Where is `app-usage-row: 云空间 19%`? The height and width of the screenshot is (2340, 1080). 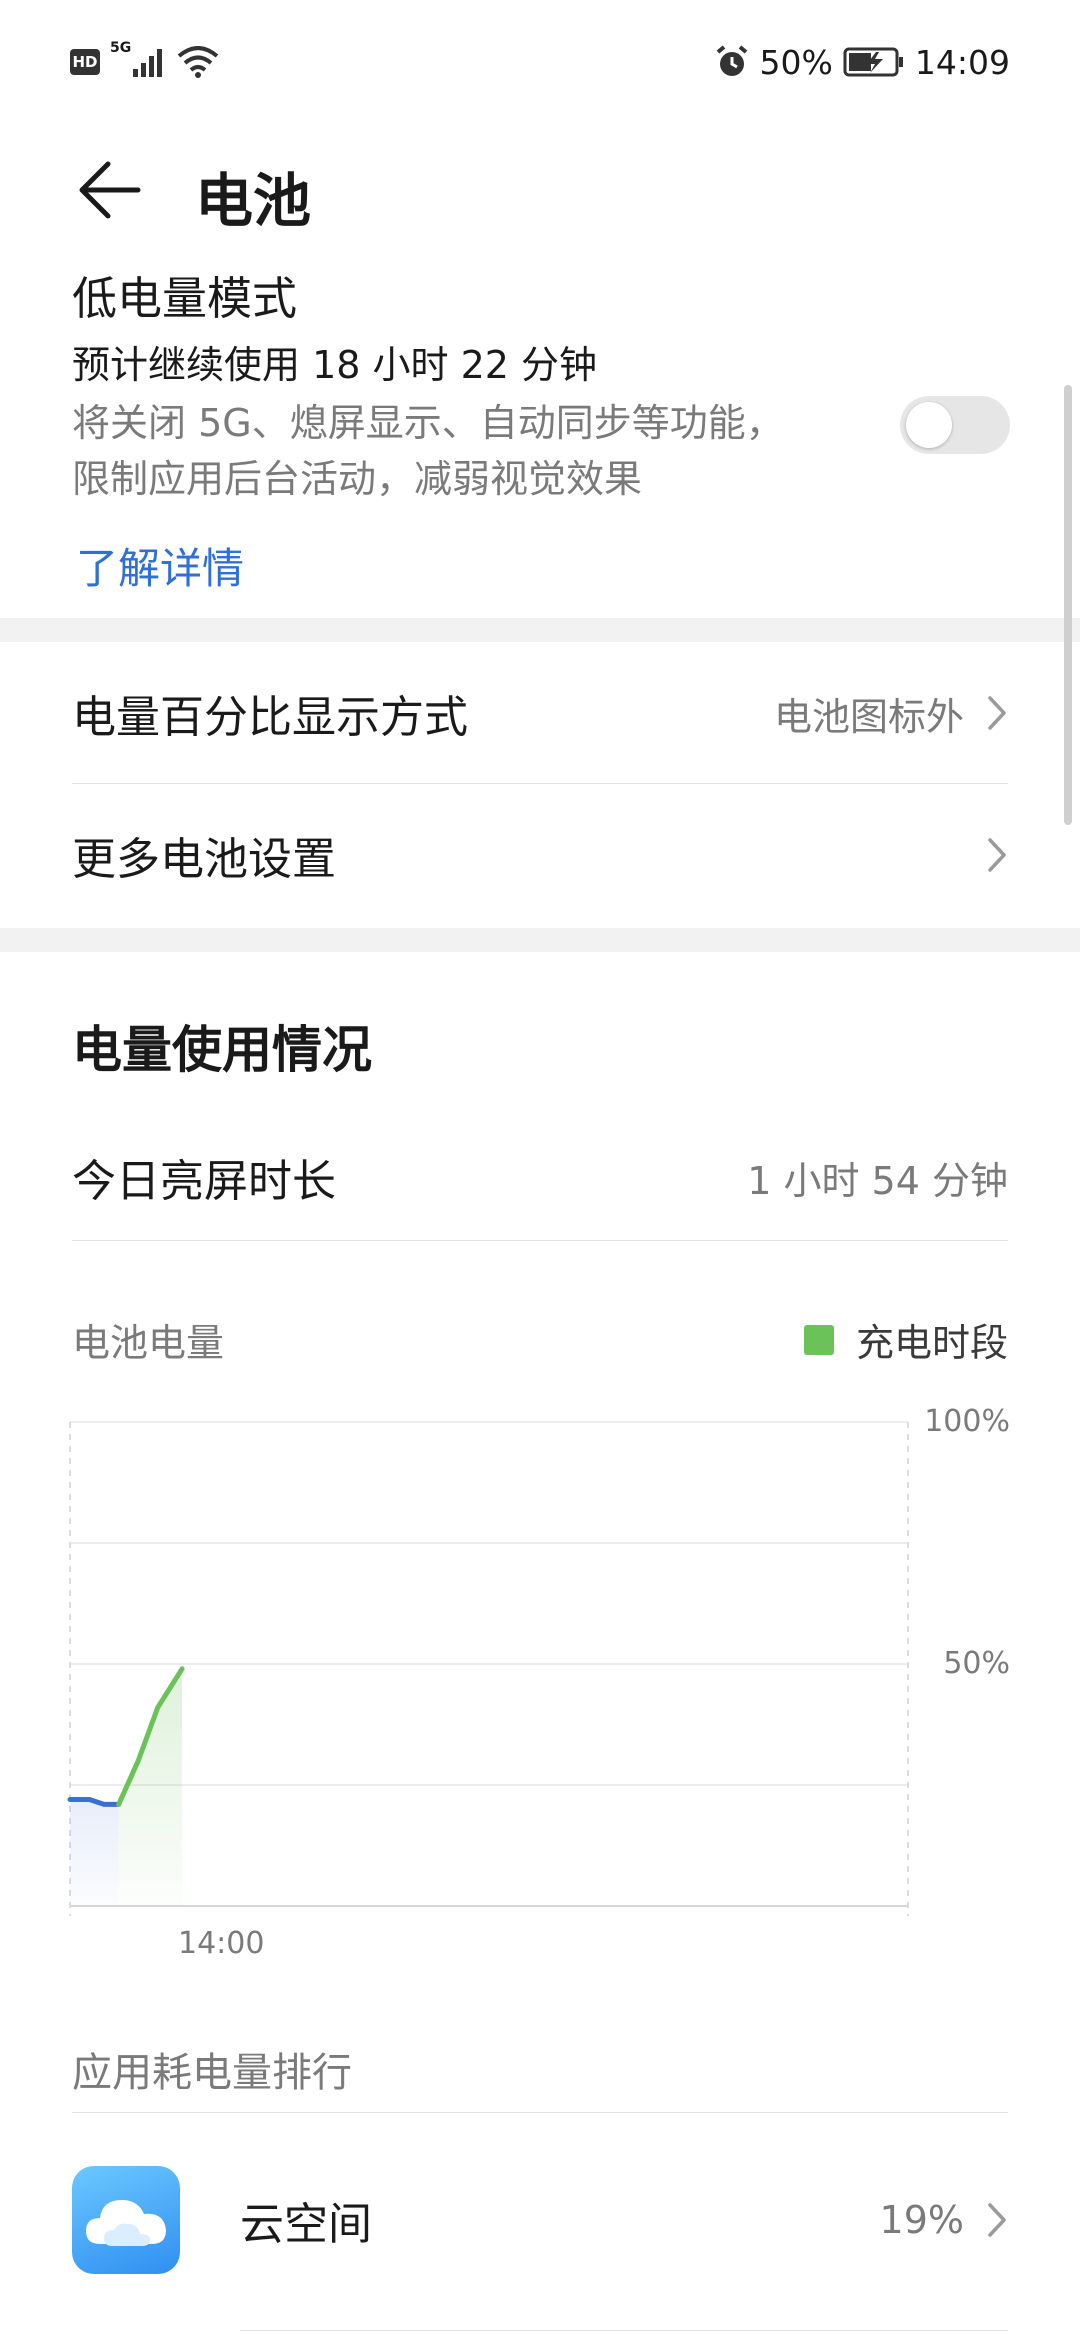 app-usage-row: 云空间 19% is located at coordinates (540, 2220).